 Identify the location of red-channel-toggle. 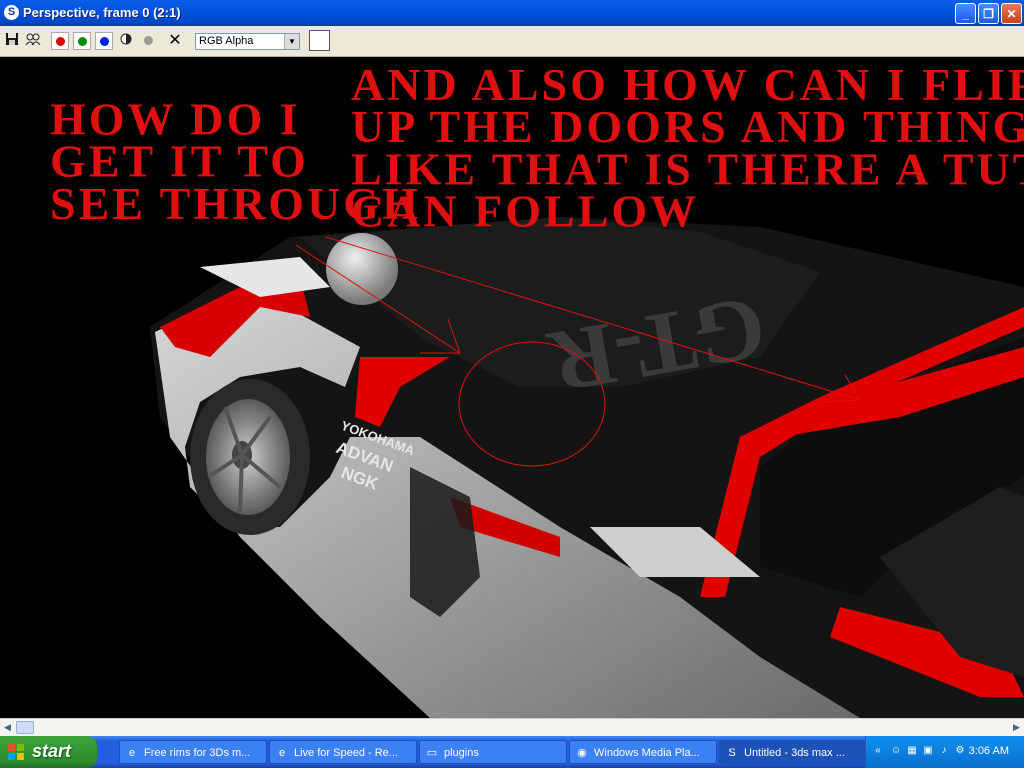
(60, 41).